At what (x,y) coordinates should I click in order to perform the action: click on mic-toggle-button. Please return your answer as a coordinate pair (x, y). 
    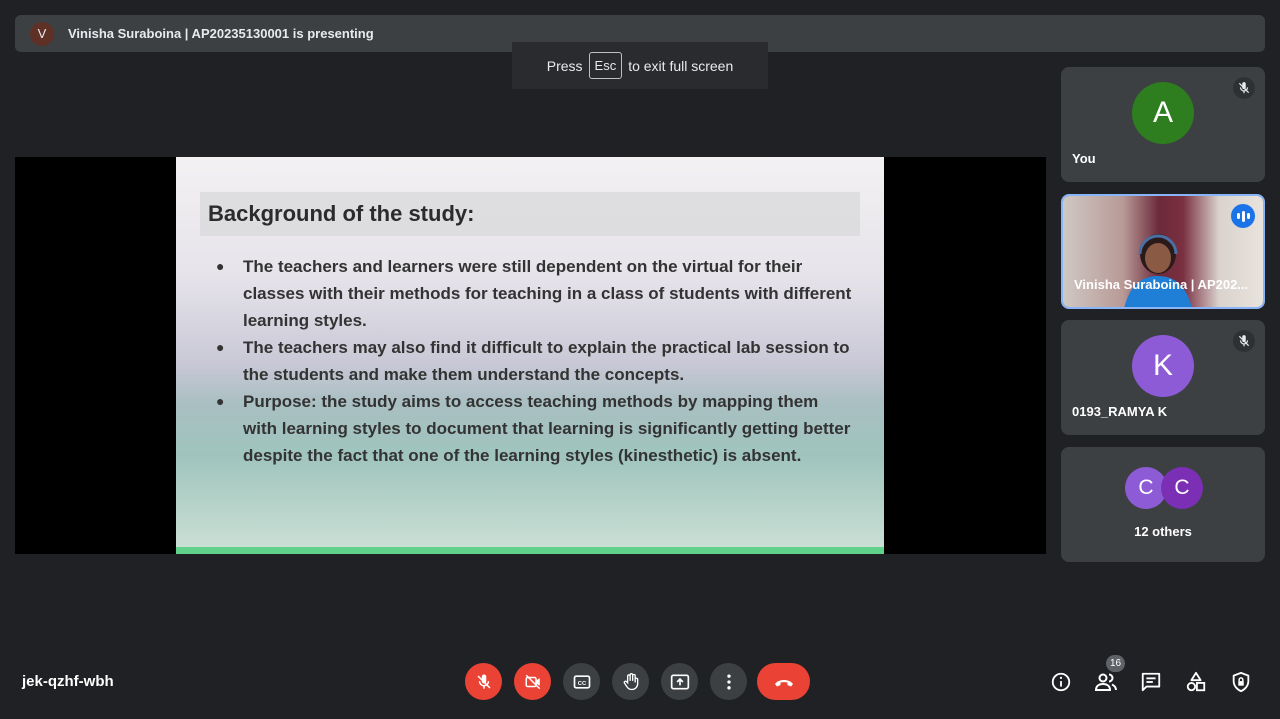
    Looking at the image, I should click on (483, 681).